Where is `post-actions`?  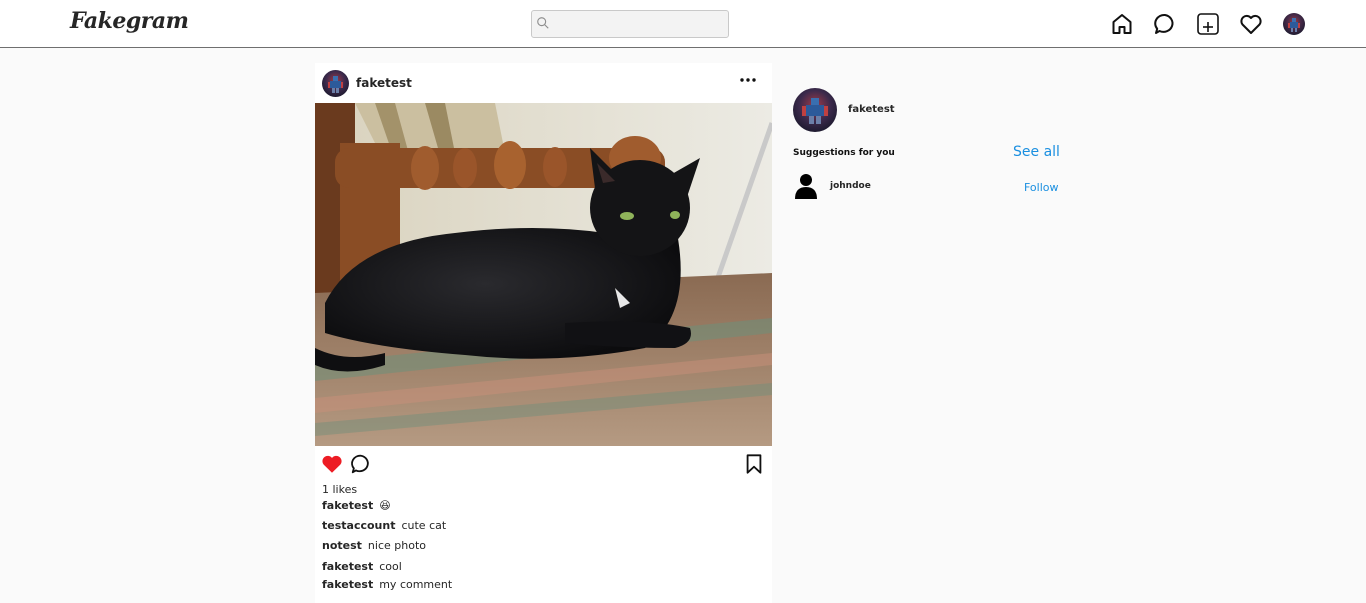 post-actions is located at coordinates (543, 464).